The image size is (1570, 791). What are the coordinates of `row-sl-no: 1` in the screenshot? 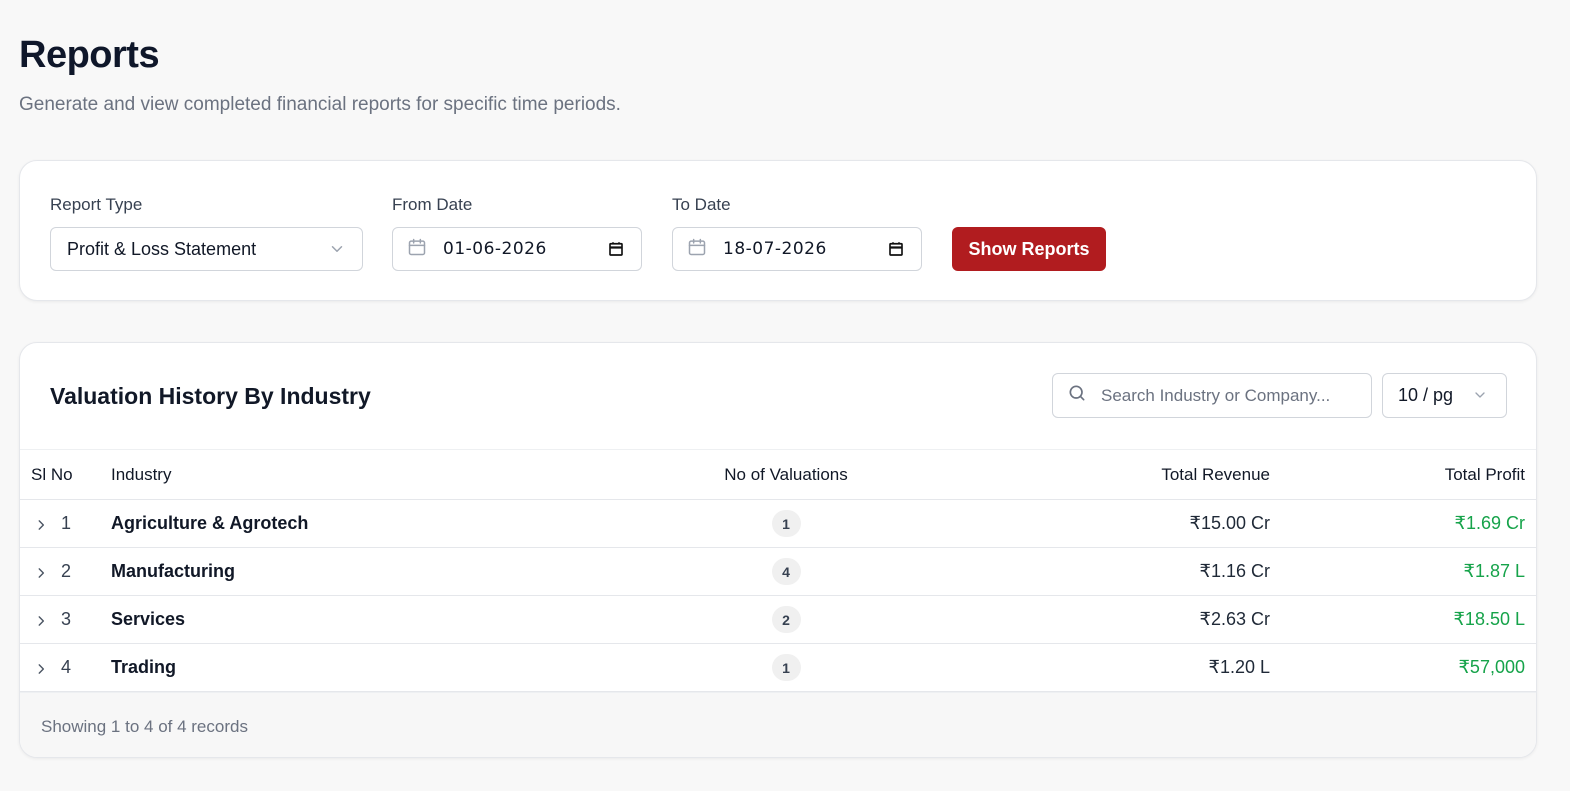 It's located at (66, 523).